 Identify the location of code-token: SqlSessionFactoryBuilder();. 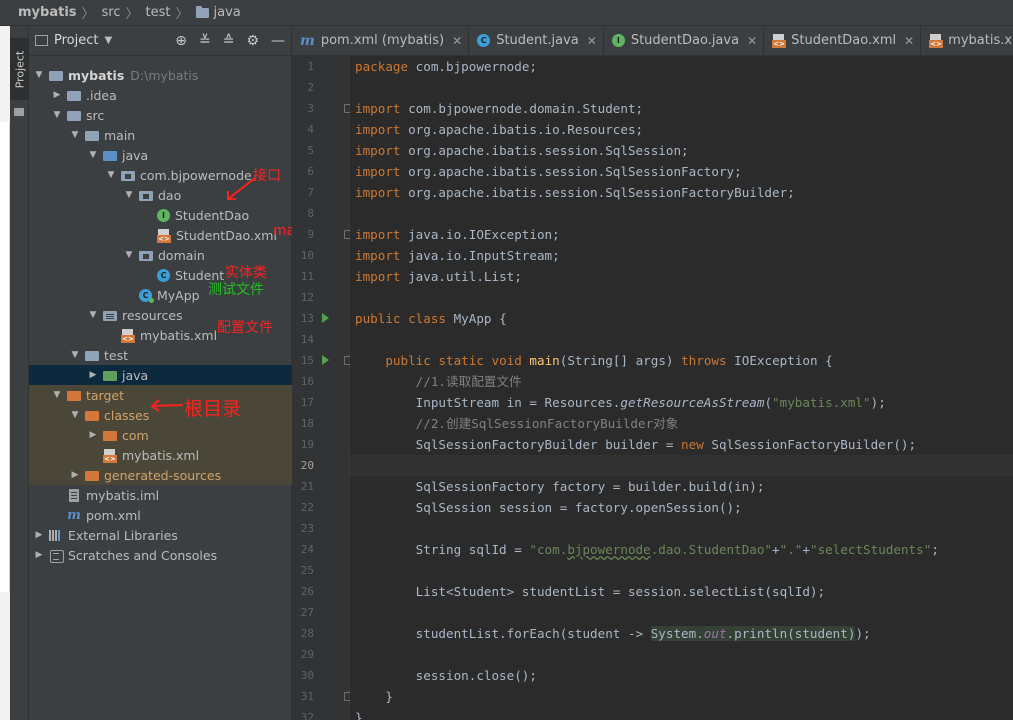
(814, 444).